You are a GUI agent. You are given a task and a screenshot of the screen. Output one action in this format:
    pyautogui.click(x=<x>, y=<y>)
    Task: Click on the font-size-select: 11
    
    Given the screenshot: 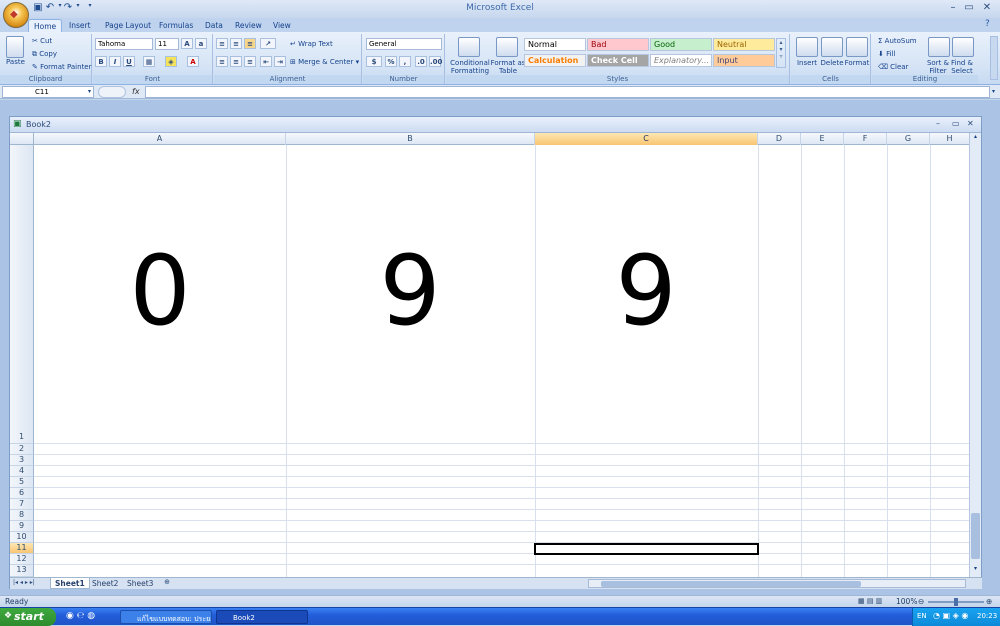 What is the action you would take?
    pyautogui.click(x=167, y=44)
    